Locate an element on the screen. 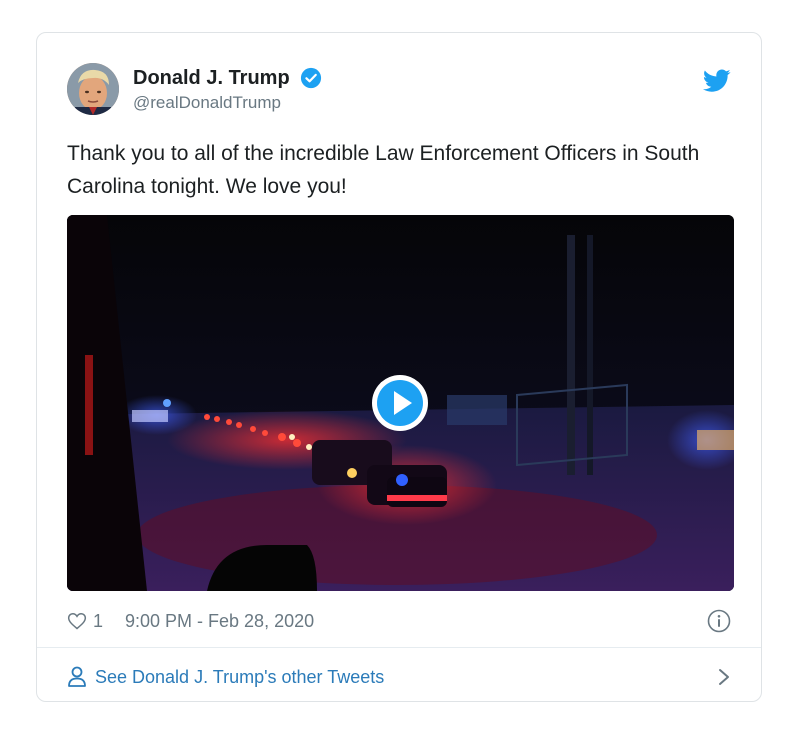 The image size is (799, 741). divider is located at coordinates (399, 647).